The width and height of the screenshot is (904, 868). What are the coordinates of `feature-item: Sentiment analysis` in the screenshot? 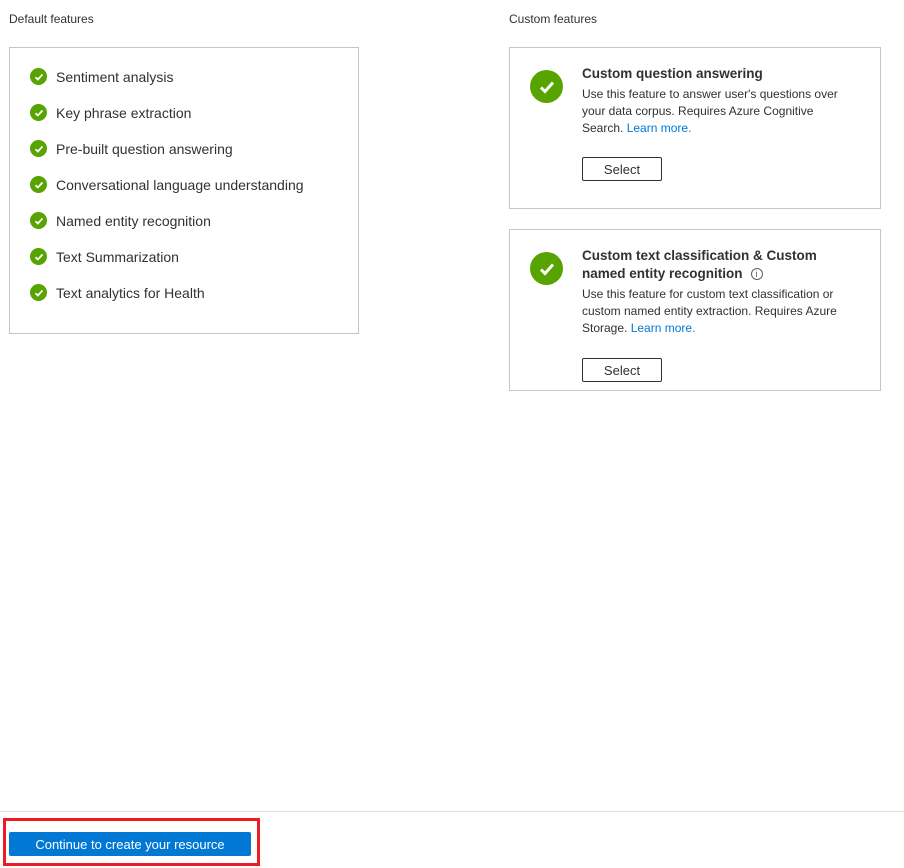 It's located at (102, 76).